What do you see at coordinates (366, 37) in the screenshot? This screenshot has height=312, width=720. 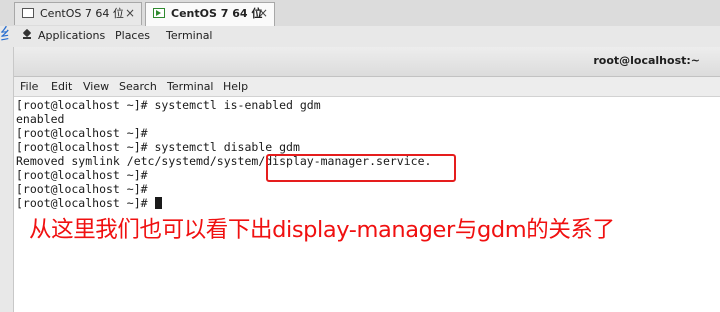 I see `gnome-top-bar: Applications Places Terminal` at bounding box center [366, 37].